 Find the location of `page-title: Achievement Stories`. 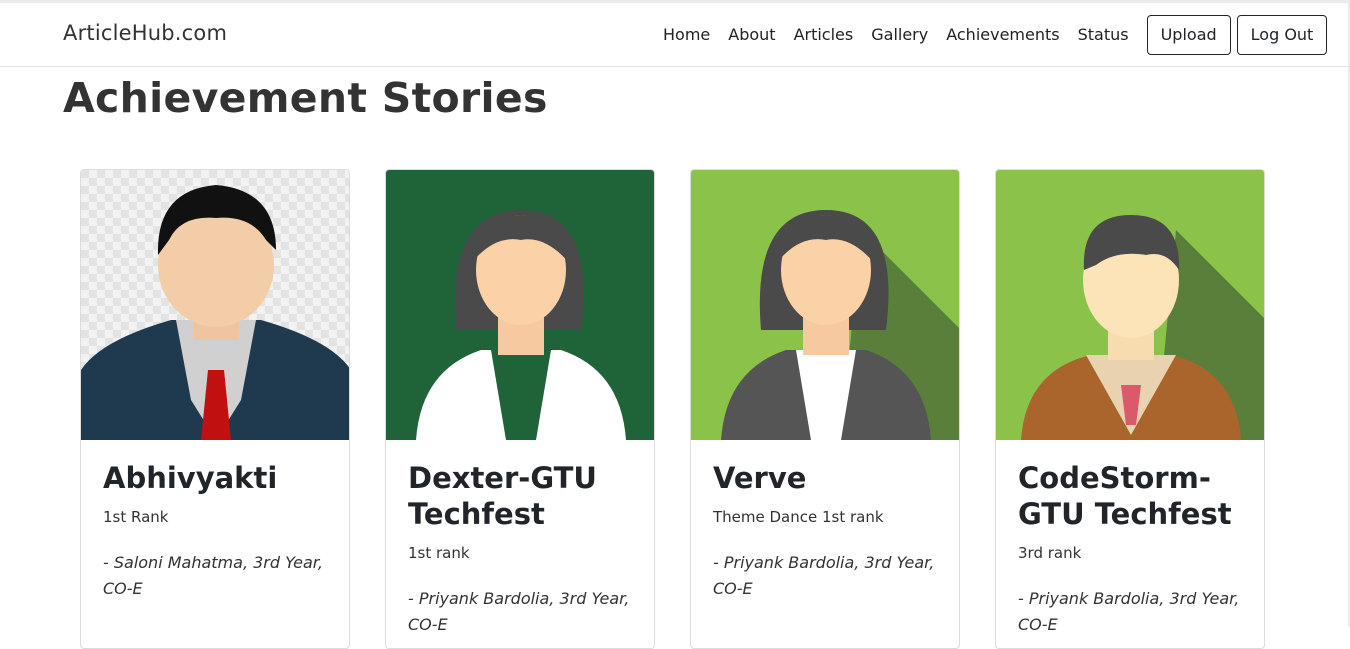

page-title: Achievement Stories is located at coordinates (305, 98).